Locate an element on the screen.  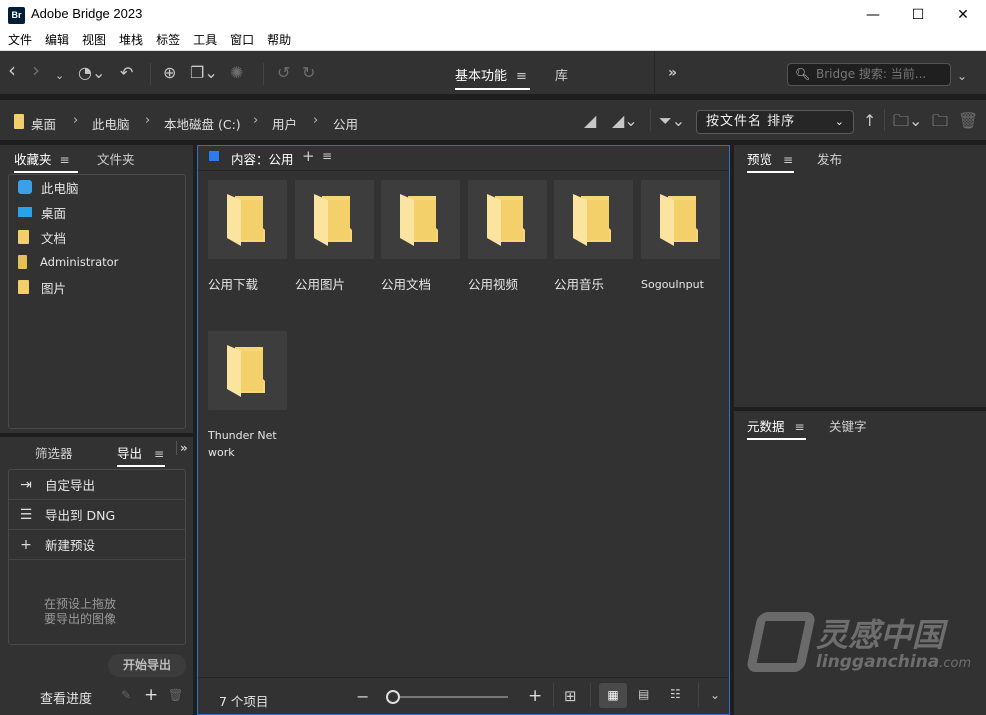
tab-keywords: 关键字 is located at coordinates (848, 425).